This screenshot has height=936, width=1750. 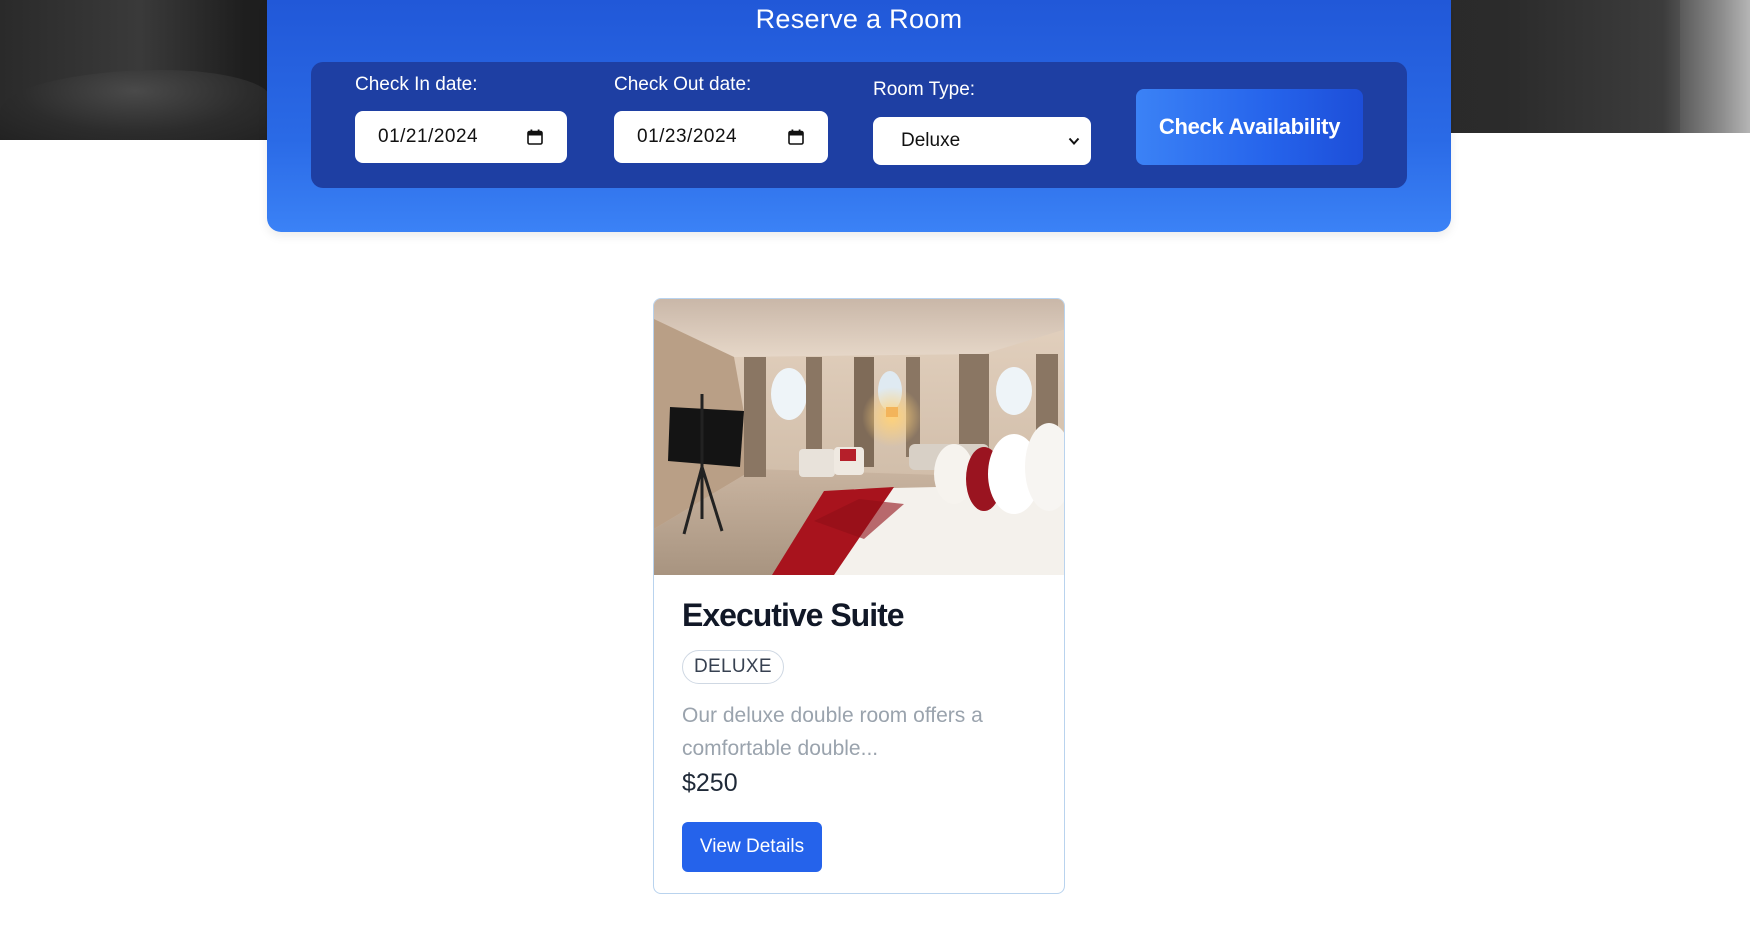 What do you see at coordinates (687, 136) in the screenshot?
I see `check-out-date-value: 01/23/2024` at bounding box center [687, 136].